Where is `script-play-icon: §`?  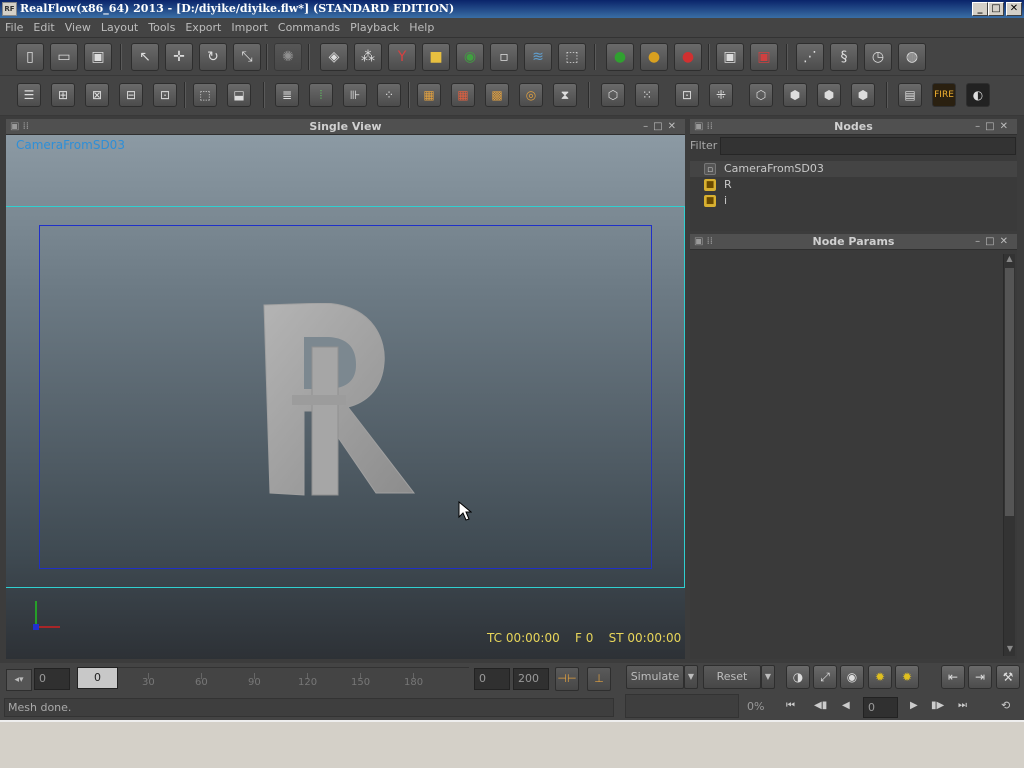 script-play-icon: § is located at coordinates (844, 57).